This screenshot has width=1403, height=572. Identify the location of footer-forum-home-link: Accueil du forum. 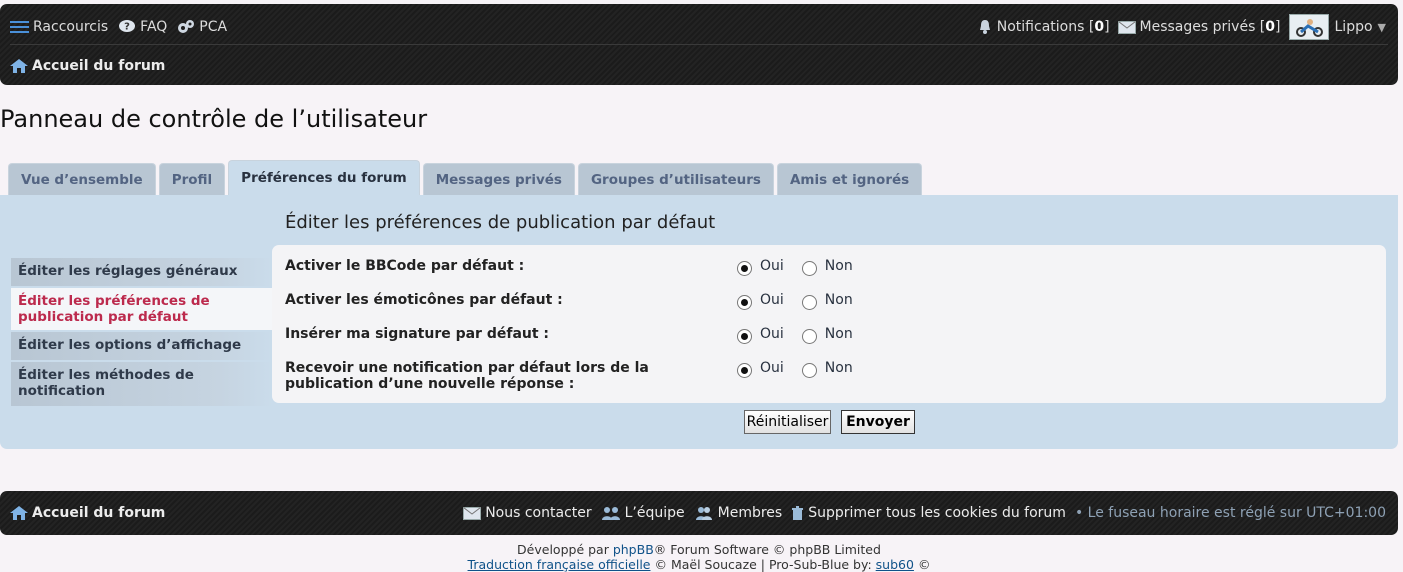
(87, 513).